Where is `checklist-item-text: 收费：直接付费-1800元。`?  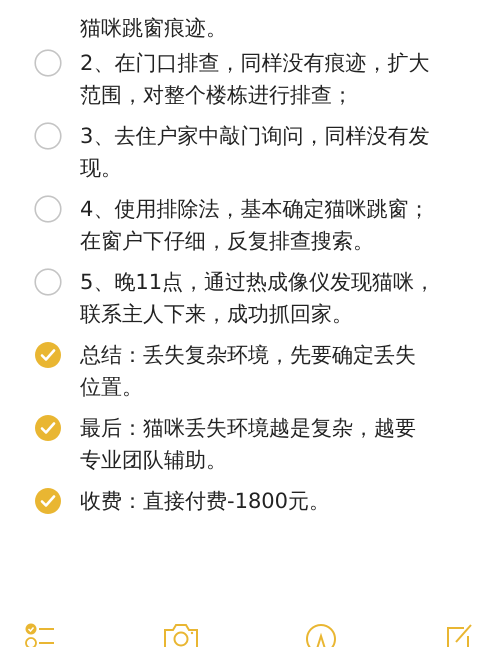 checklist-item-text: 收费：直接付费-1800元。 is located at coordinates (205, 501).